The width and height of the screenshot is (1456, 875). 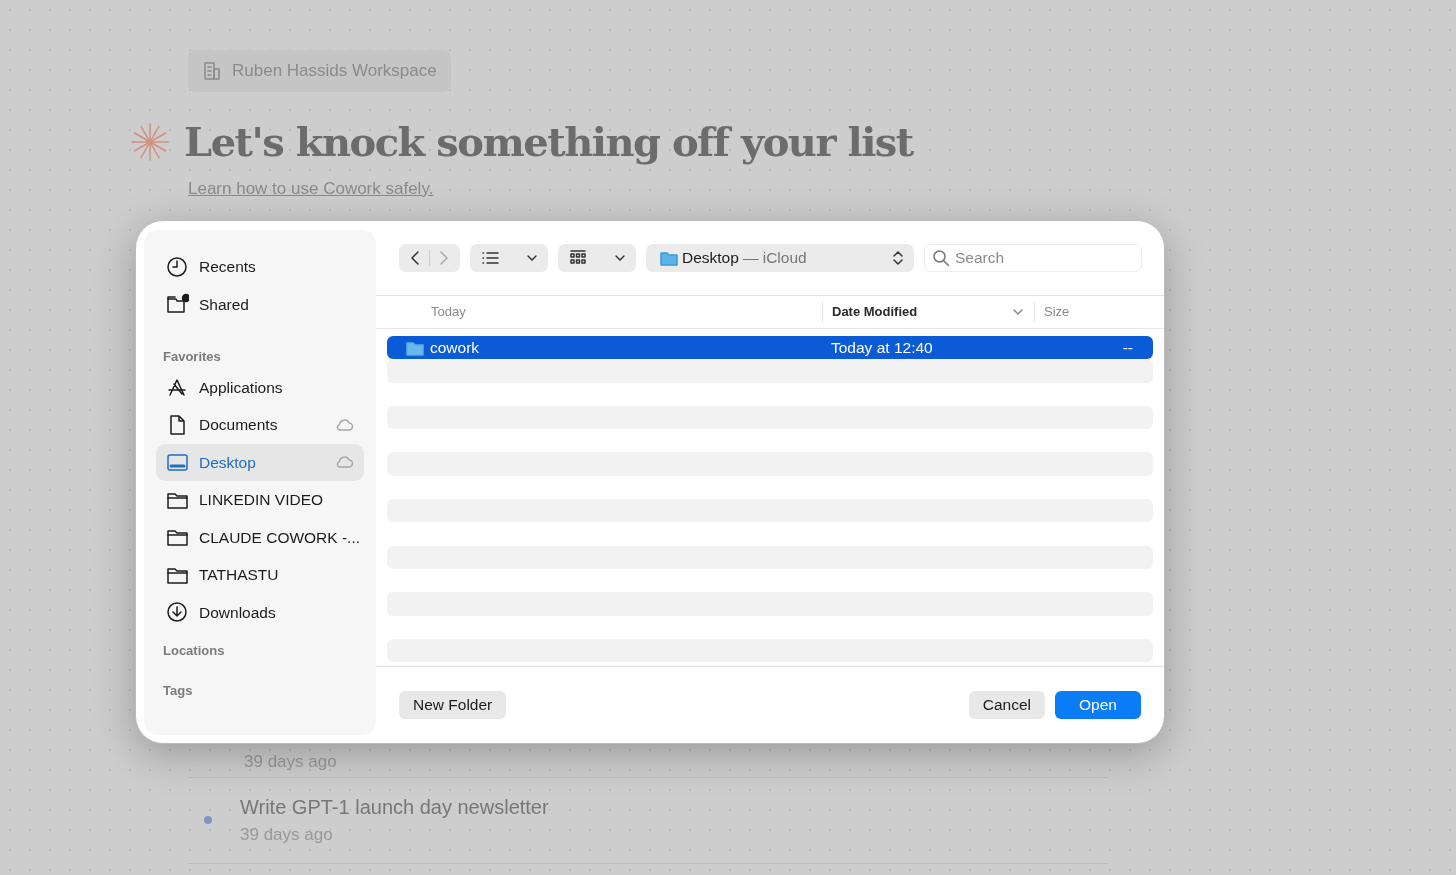 I want to click on sidebar-section-heading: Favorites, so click(x=263, y=357).